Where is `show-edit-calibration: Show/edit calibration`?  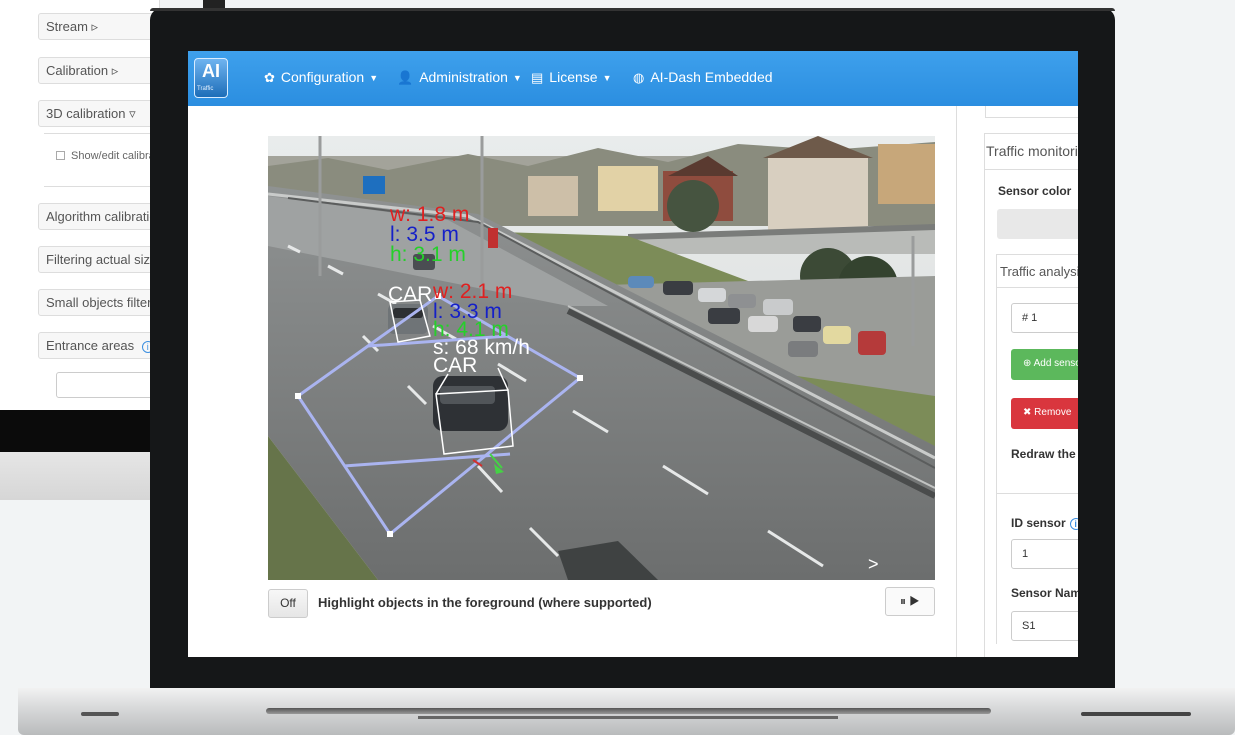 show-edit-calibration: Show/edit calibration is located at coordinates (104, 160).